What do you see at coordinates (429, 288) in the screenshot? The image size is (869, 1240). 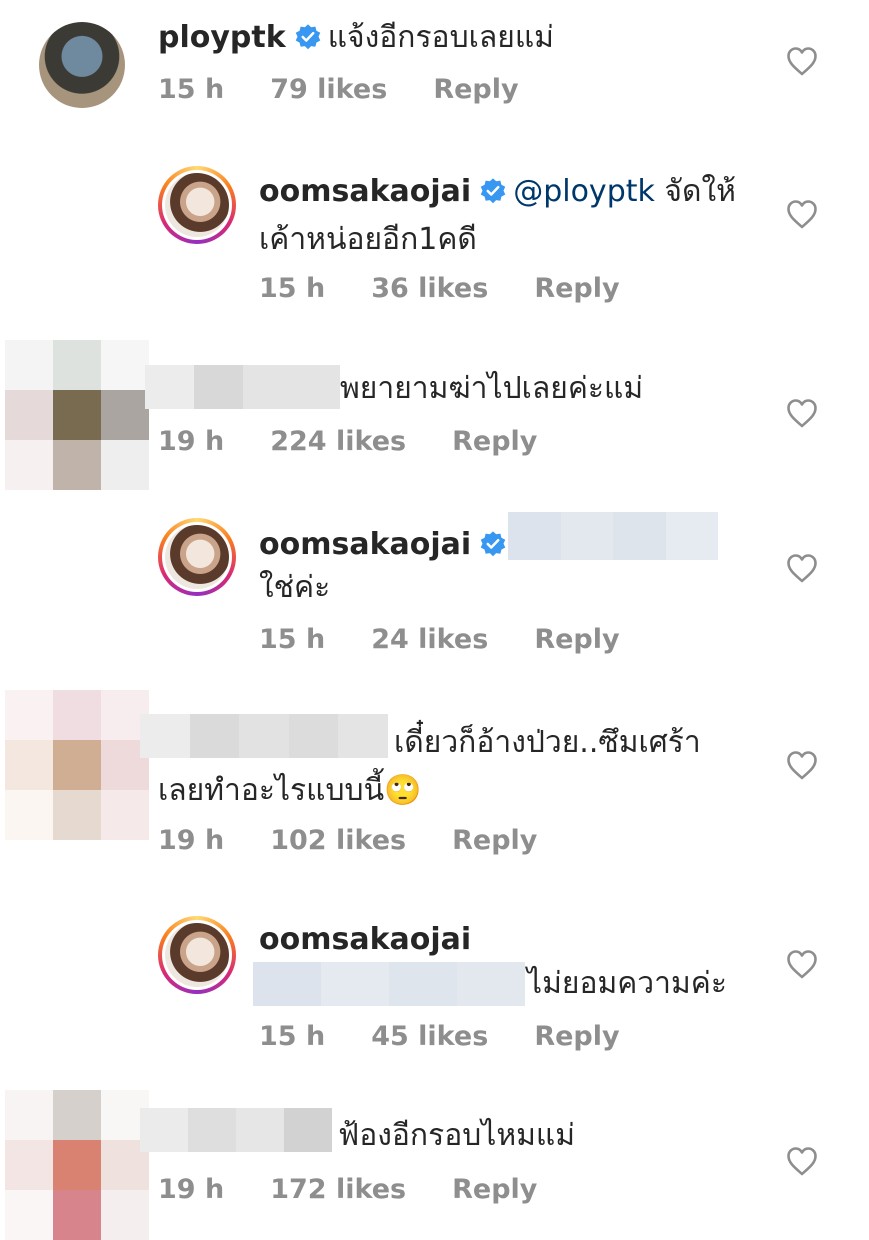 I see `comment-likes: 36 likes` at bounding box center [429, 288].